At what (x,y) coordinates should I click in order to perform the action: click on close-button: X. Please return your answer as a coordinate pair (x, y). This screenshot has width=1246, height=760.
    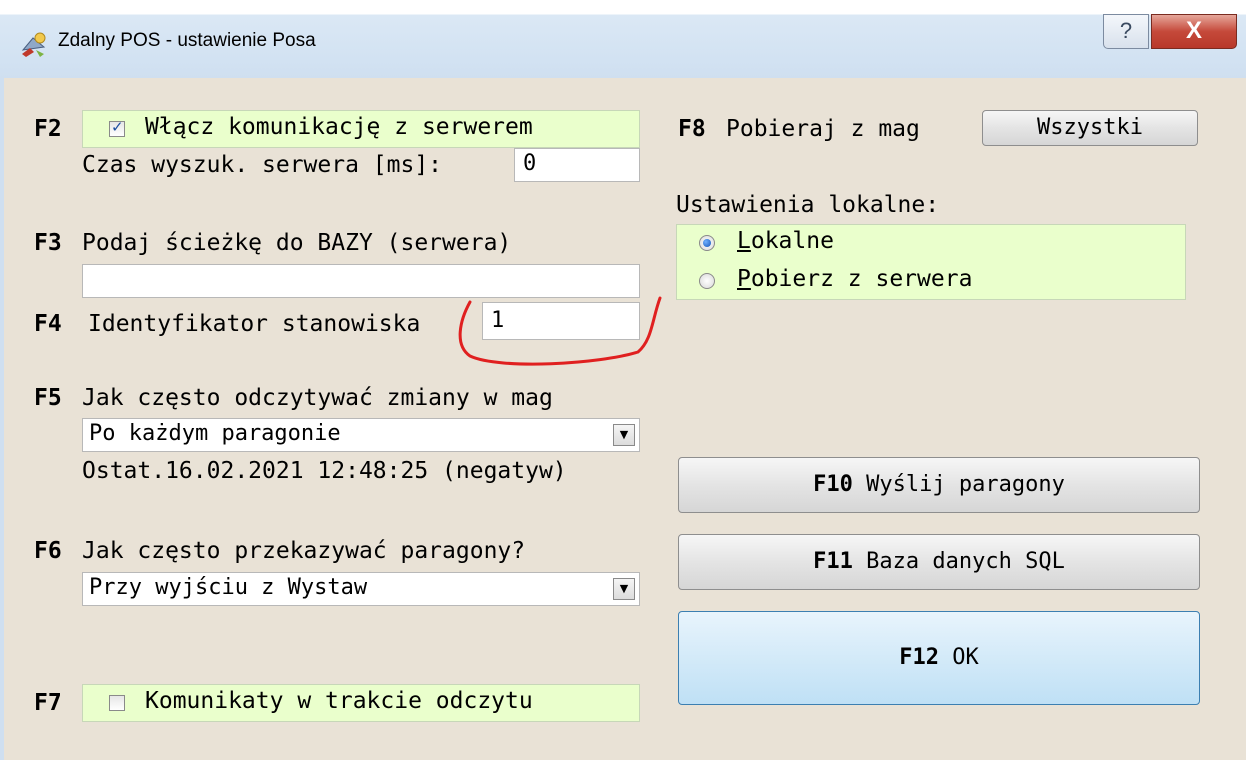
    Looking at the image, I should click on (1194, 31).